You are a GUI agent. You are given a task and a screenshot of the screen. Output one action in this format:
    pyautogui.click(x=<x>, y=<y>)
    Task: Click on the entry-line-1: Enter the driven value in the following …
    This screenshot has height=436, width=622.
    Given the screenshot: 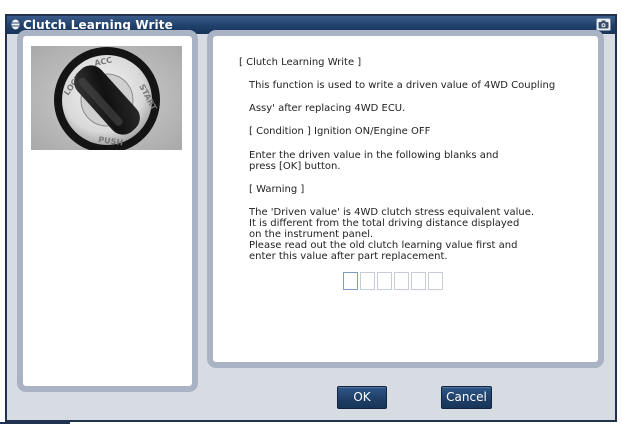 What is the action you would take?
    pyautogui.click(x=374, y=155)
    